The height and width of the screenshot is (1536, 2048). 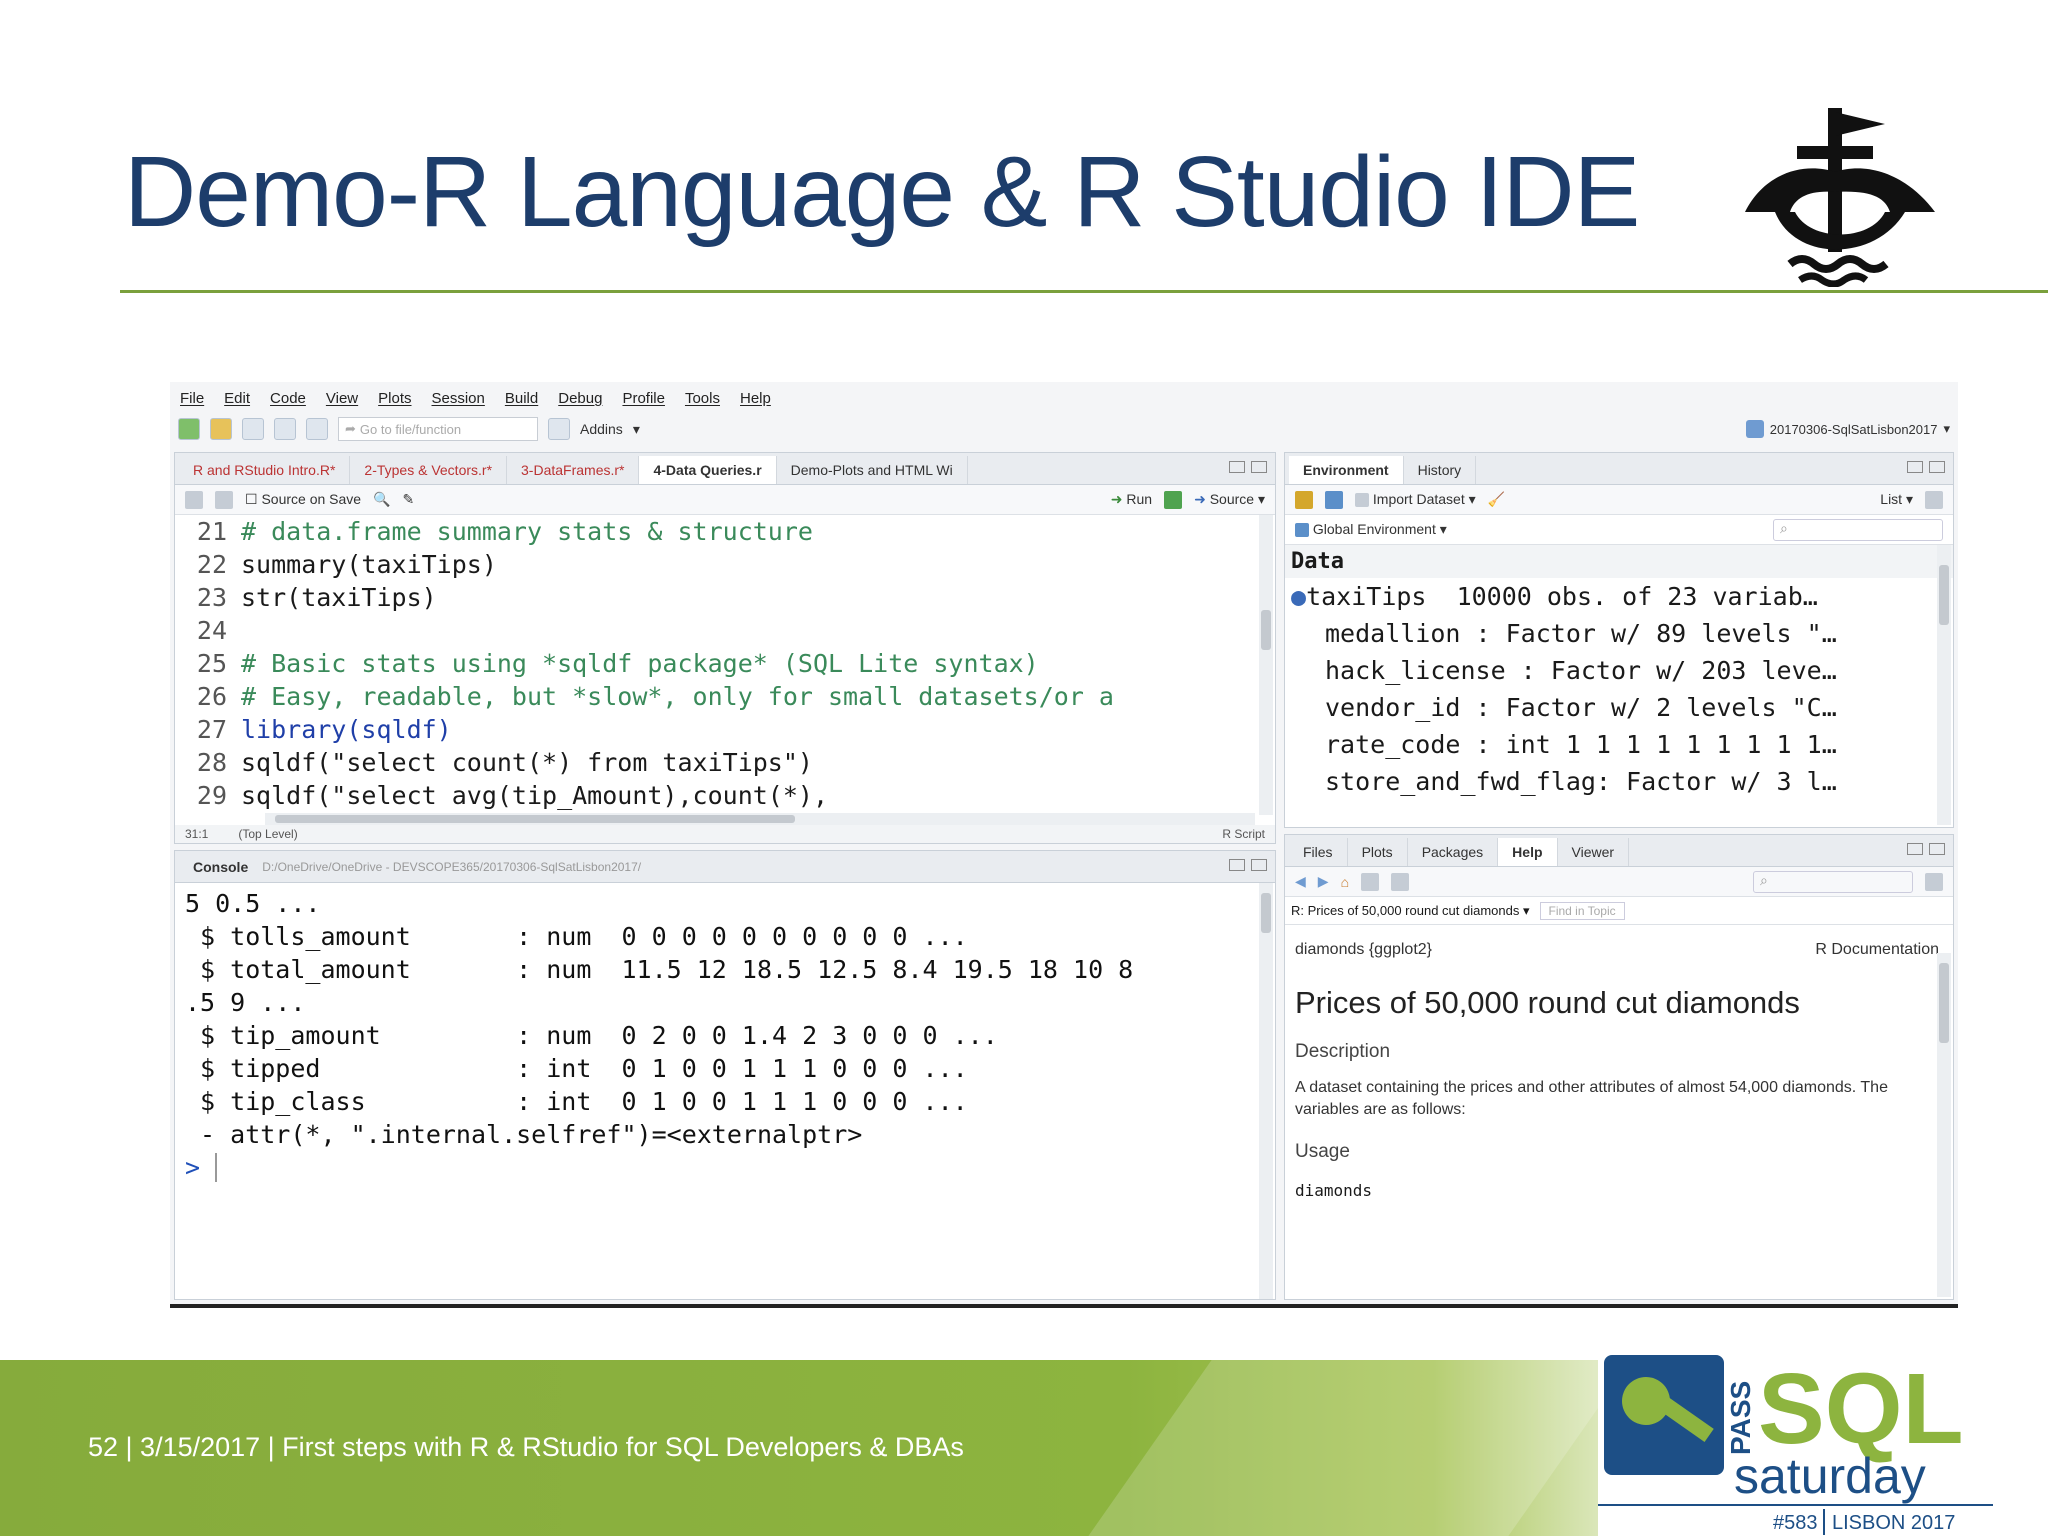 What do you see at coordinates (224, 499) in the screenshot?
I see `show-in-window-icon` at bounding box center [224, 499].